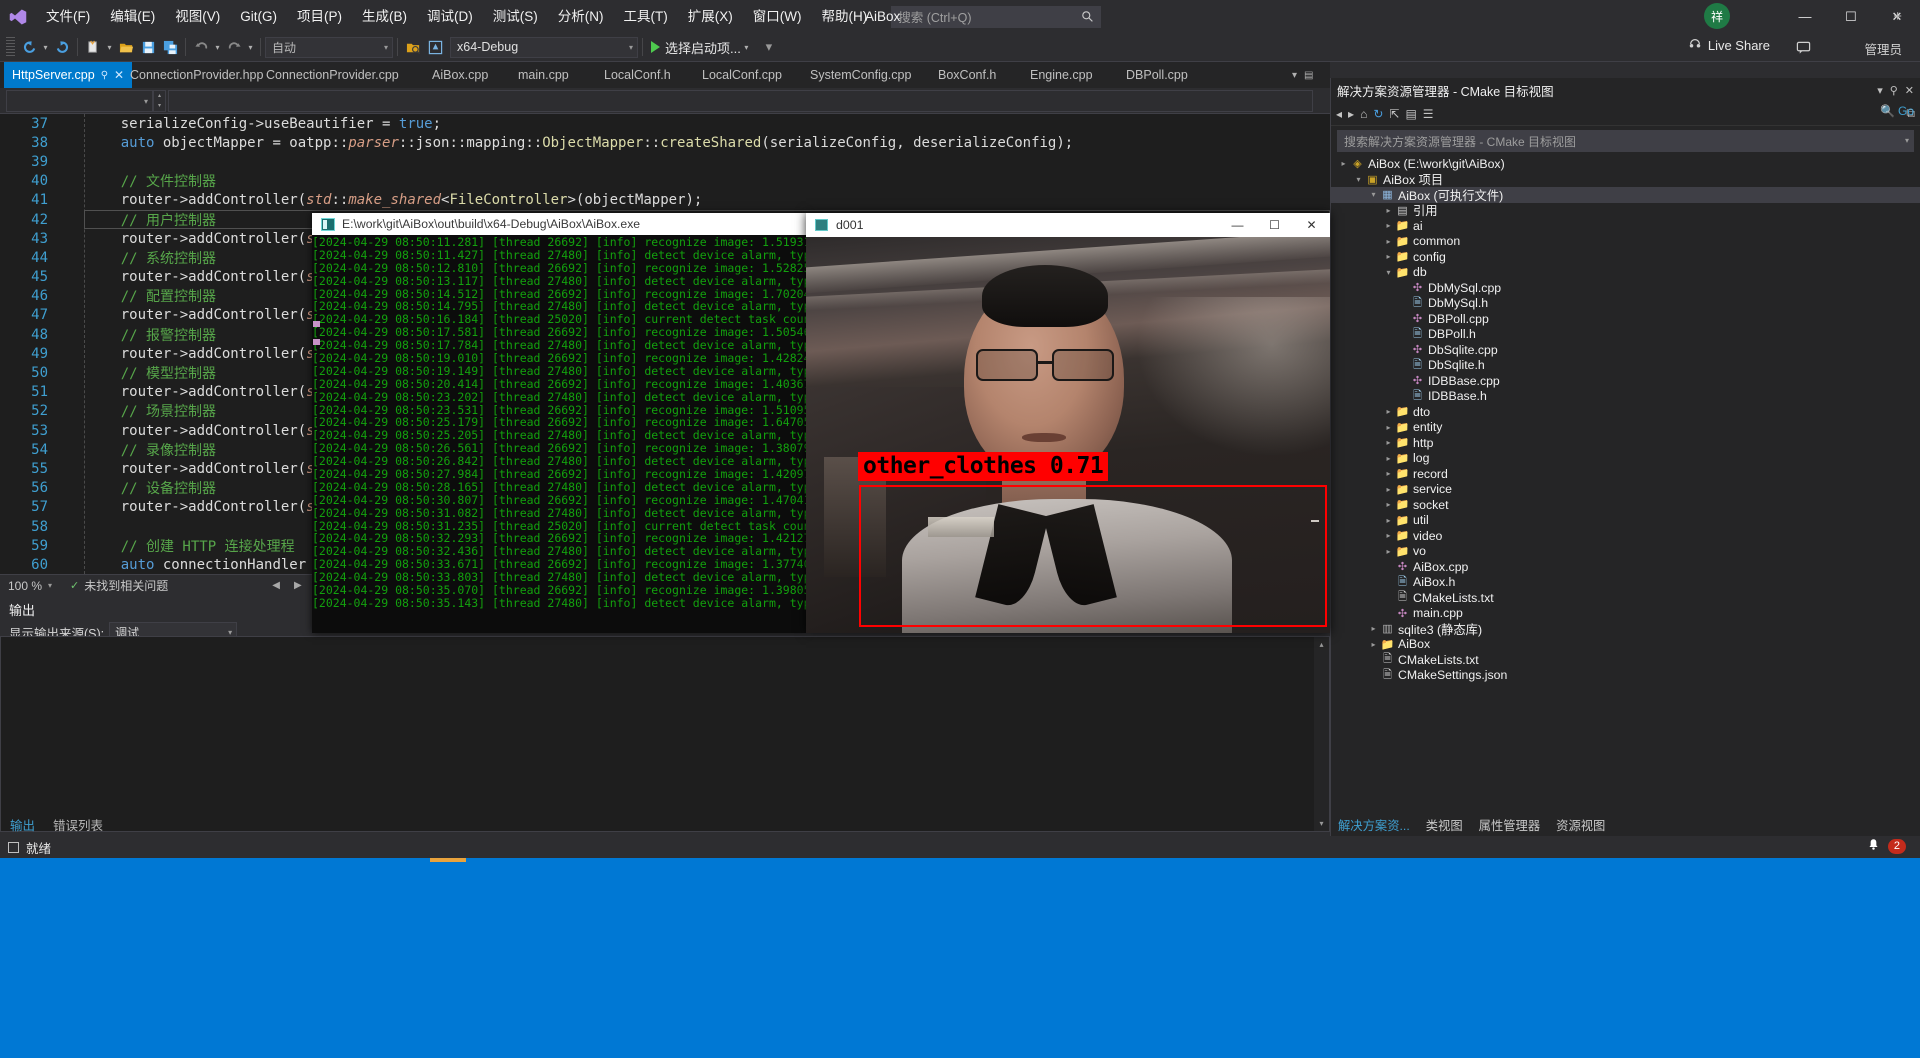  Describe the element at coordinates (62, 47) in the screenshot. I see `forward-arrow-icon` at that location.